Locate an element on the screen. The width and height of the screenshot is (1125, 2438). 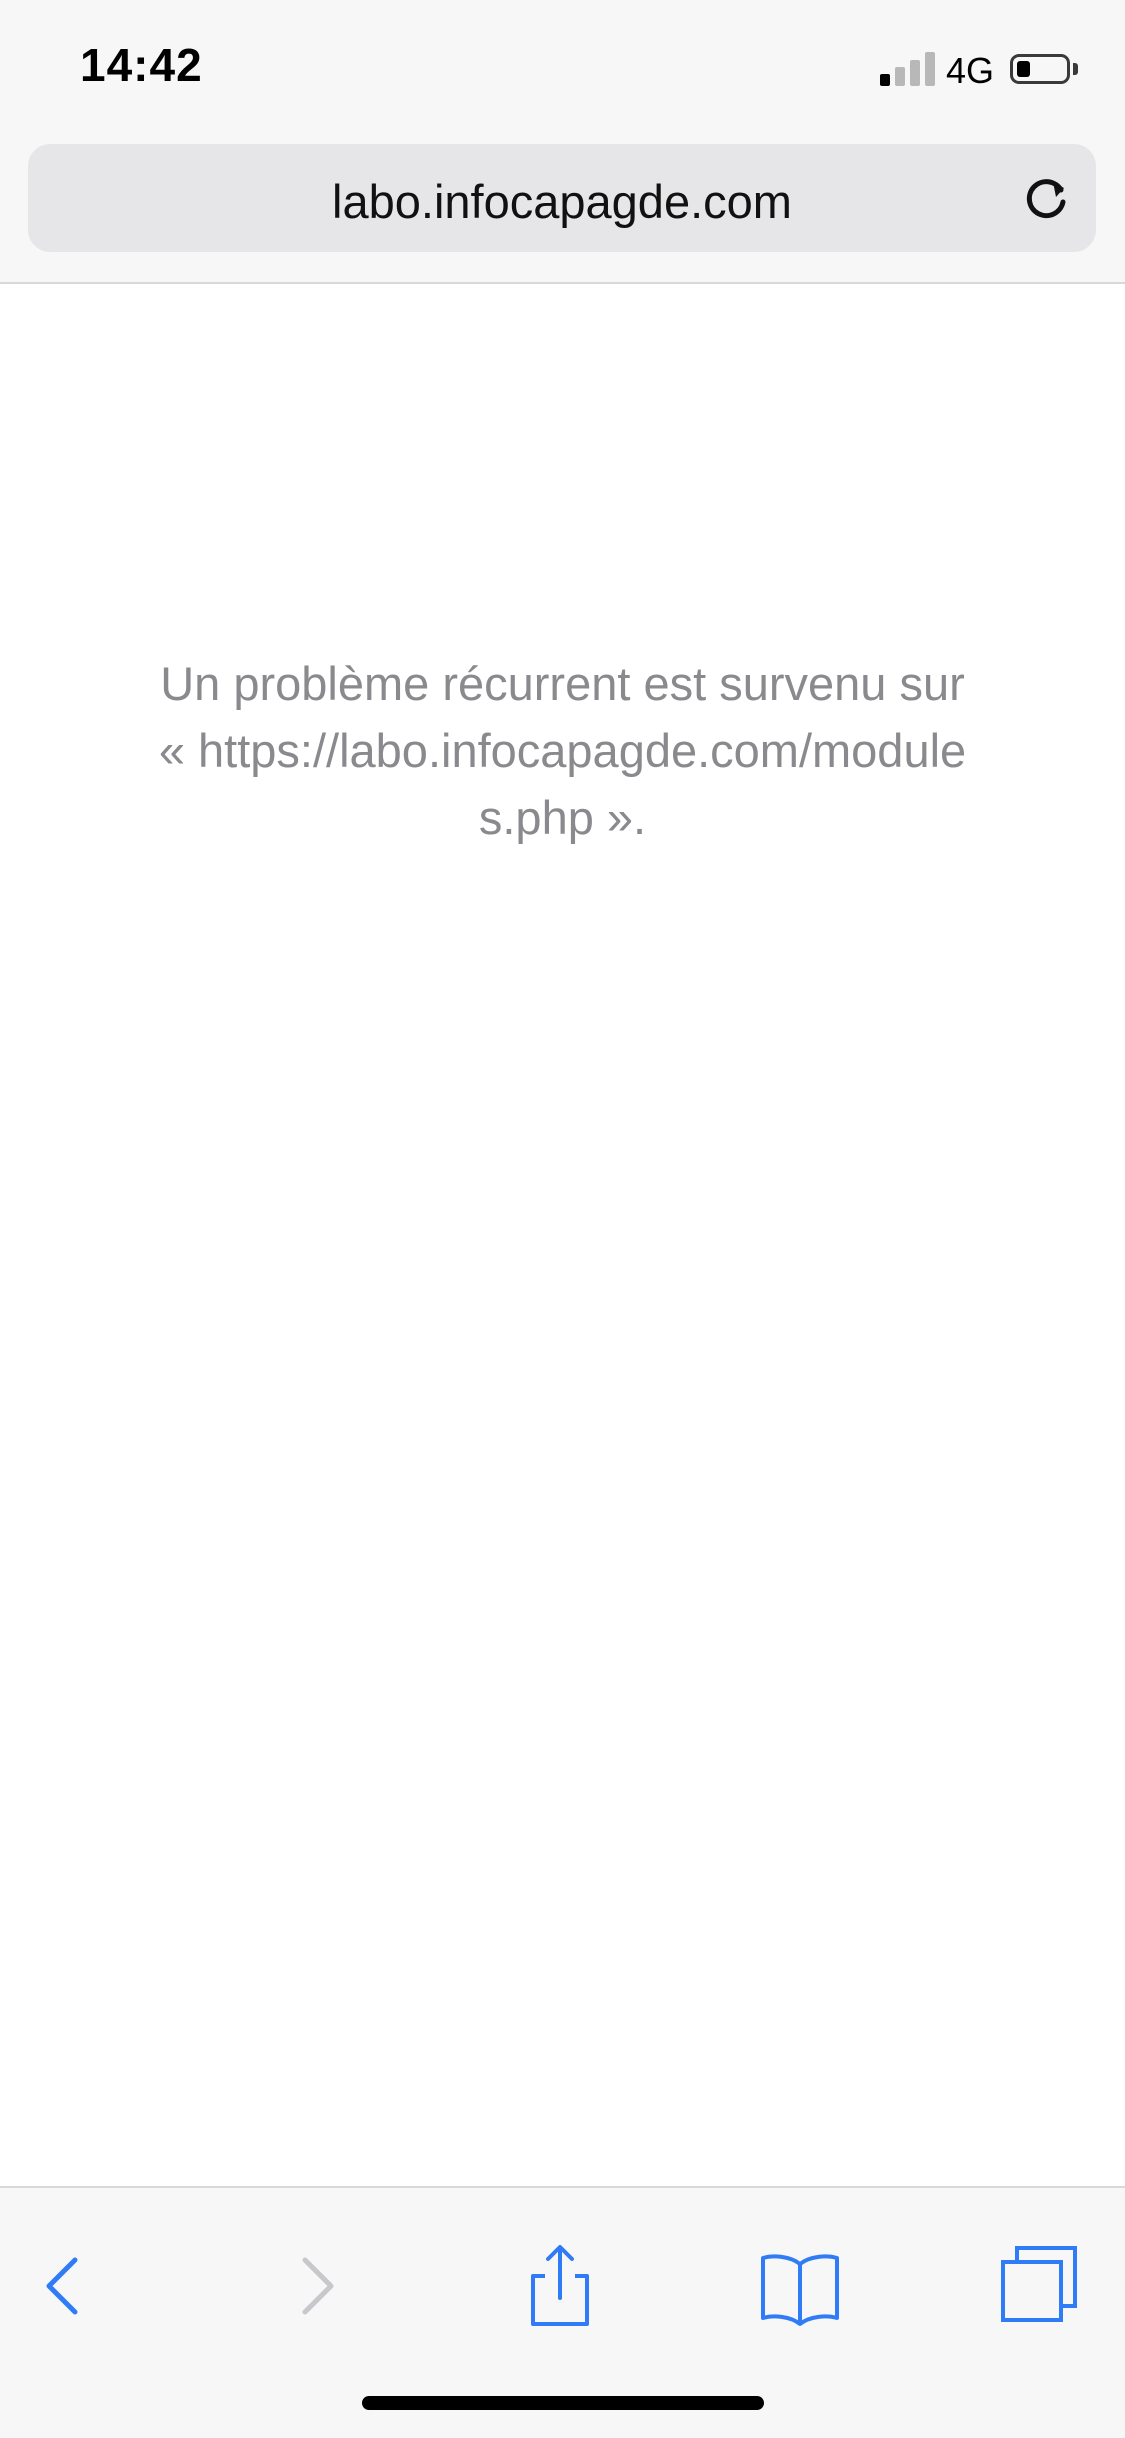
address-bar-area: labo.infocapagde.com is located at coordinates (562, 212).